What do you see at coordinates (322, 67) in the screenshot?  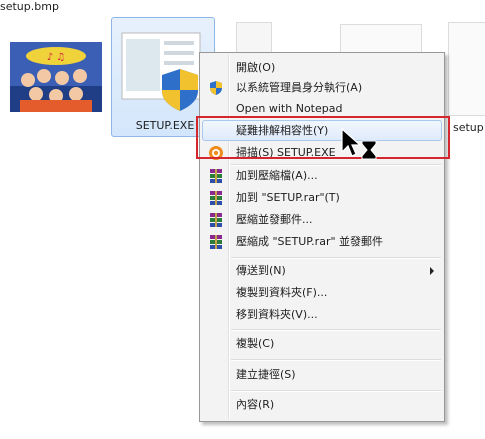 I see `menu-item-open: 開啟(O)` at bounding box center [322, 67].